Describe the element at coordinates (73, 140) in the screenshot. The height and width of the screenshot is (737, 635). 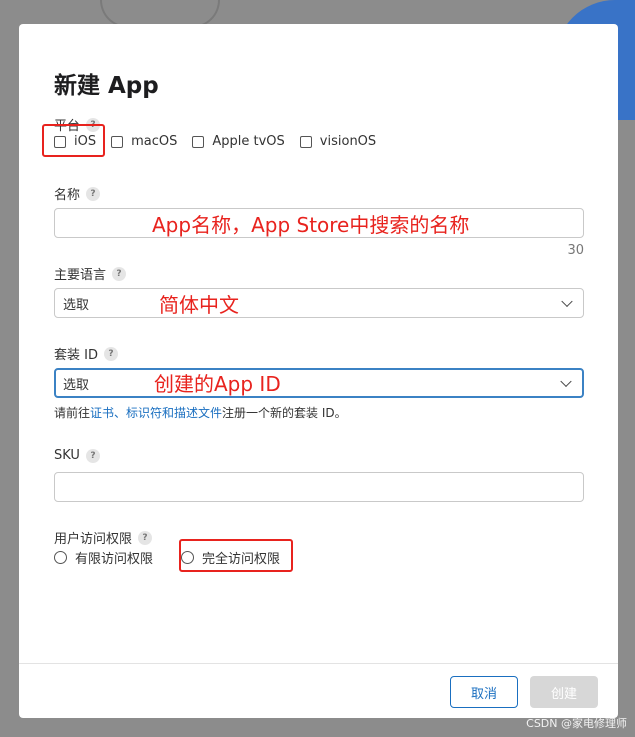
I see `annotation-box-ios` at that location.